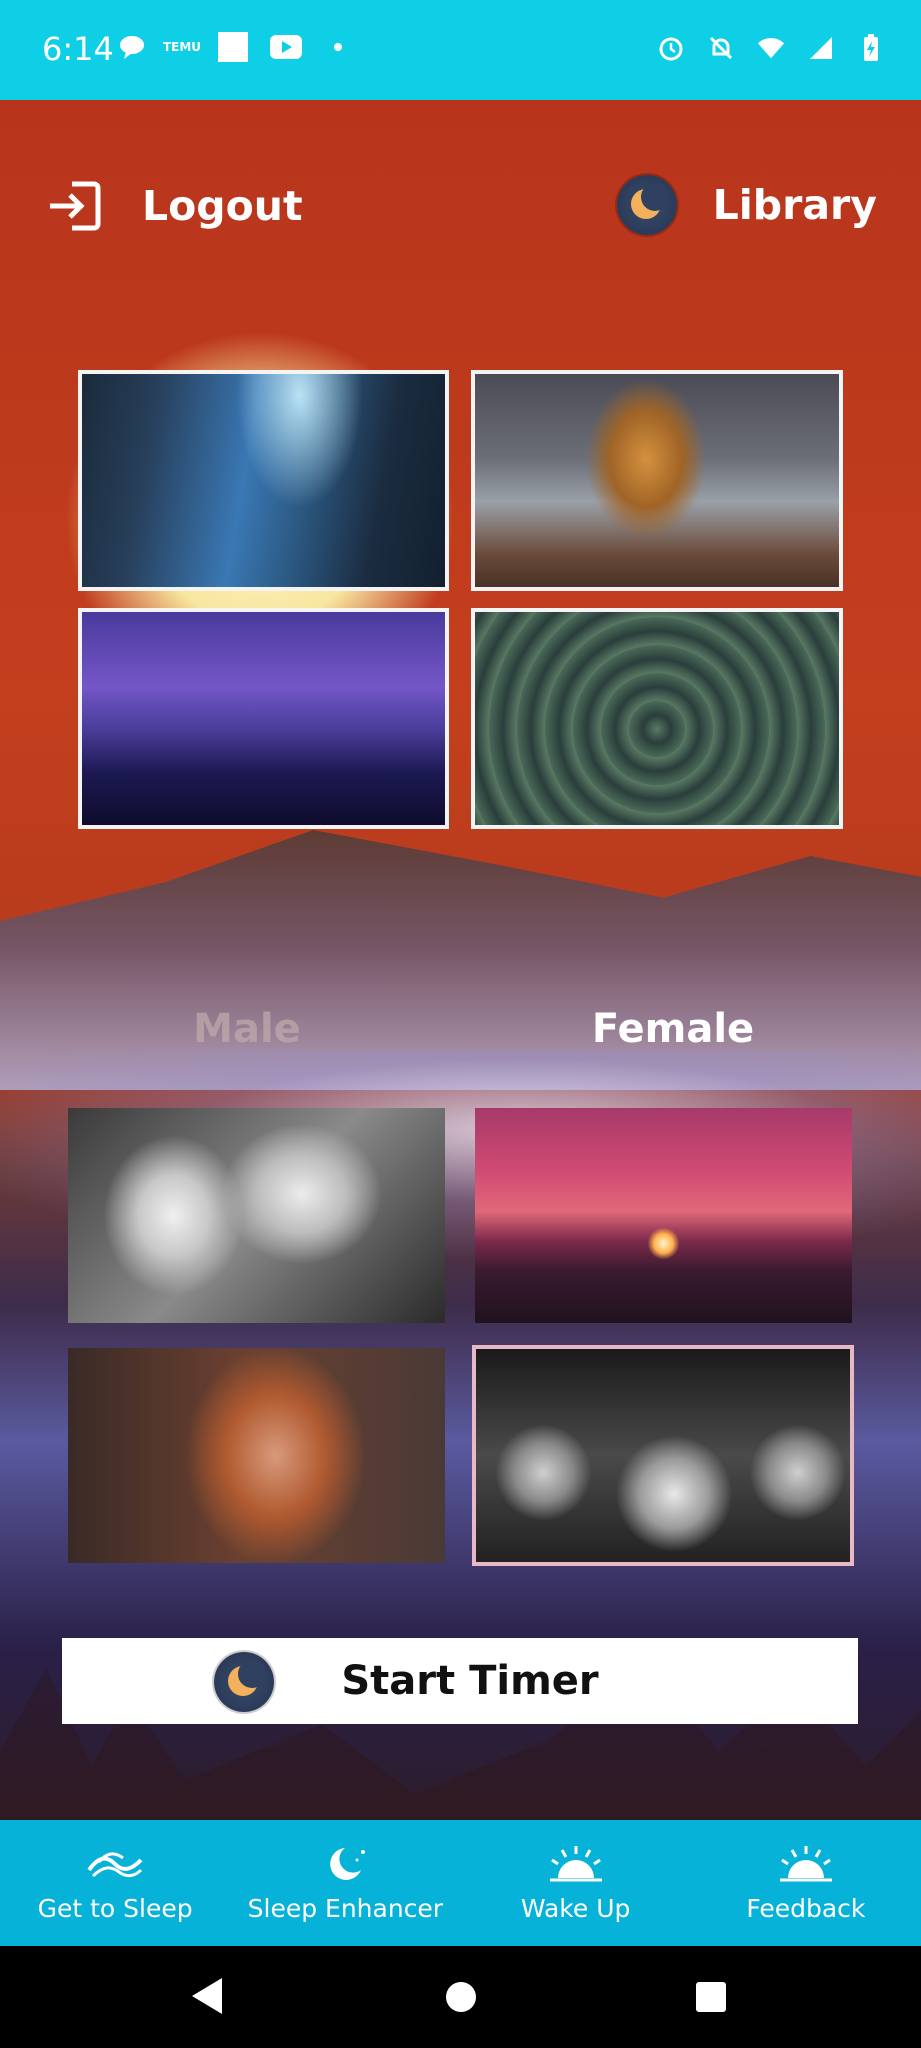 This screenshot has height=2048, width=921. I want to click on home-icon, so click(461, 1997).